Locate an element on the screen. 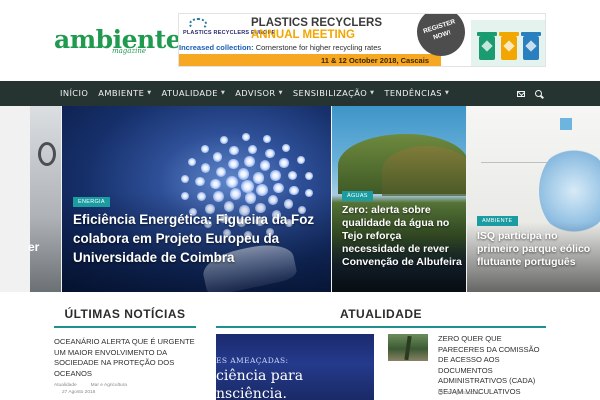 The image size is (600, 400). news-date-row: 27 Agosto 2018 is located at coordinates (458, 393).